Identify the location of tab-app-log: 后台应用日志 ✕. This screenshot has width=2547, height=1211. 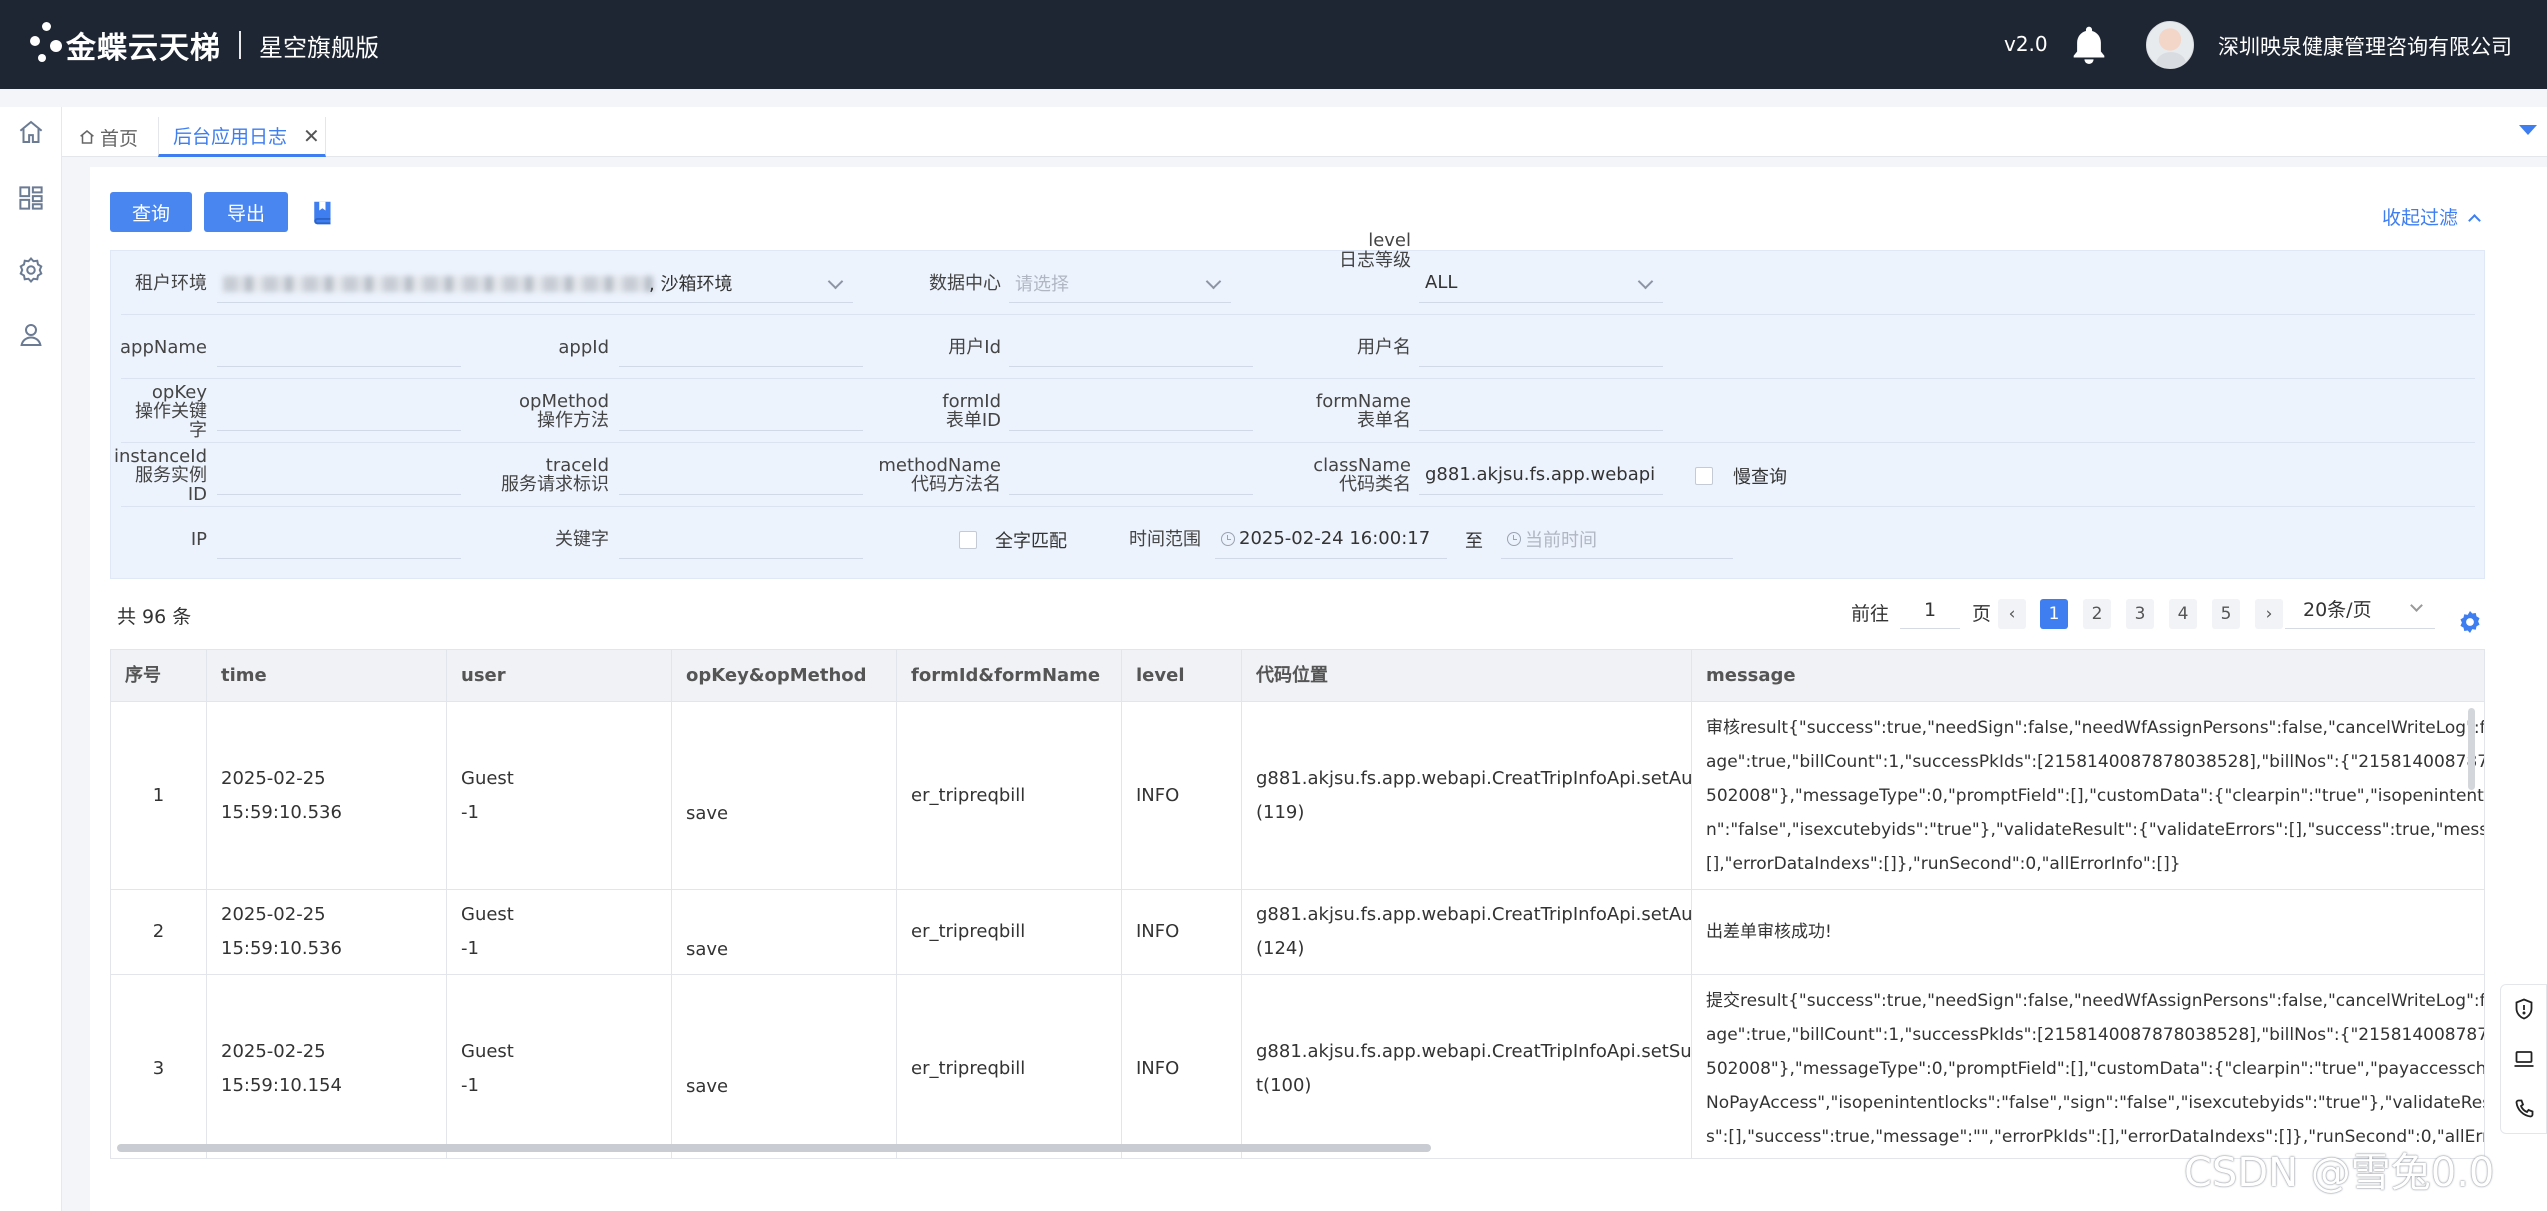
(242, 137).